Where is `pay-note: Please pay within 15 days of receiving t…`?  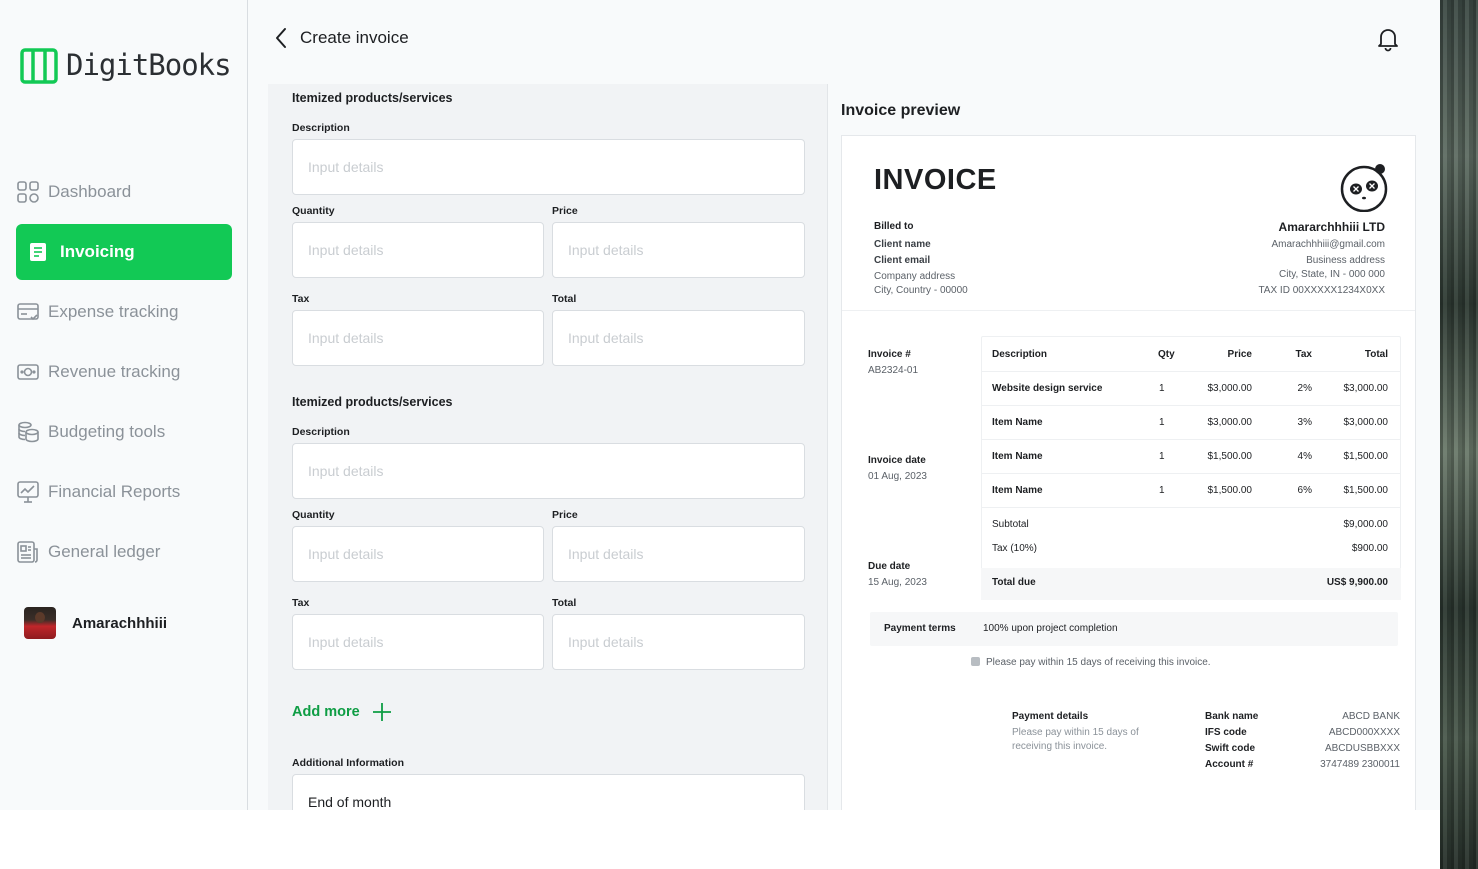
pay-note: Please pay within 15 days of receiving t… is located at coordinates (1098, 662).